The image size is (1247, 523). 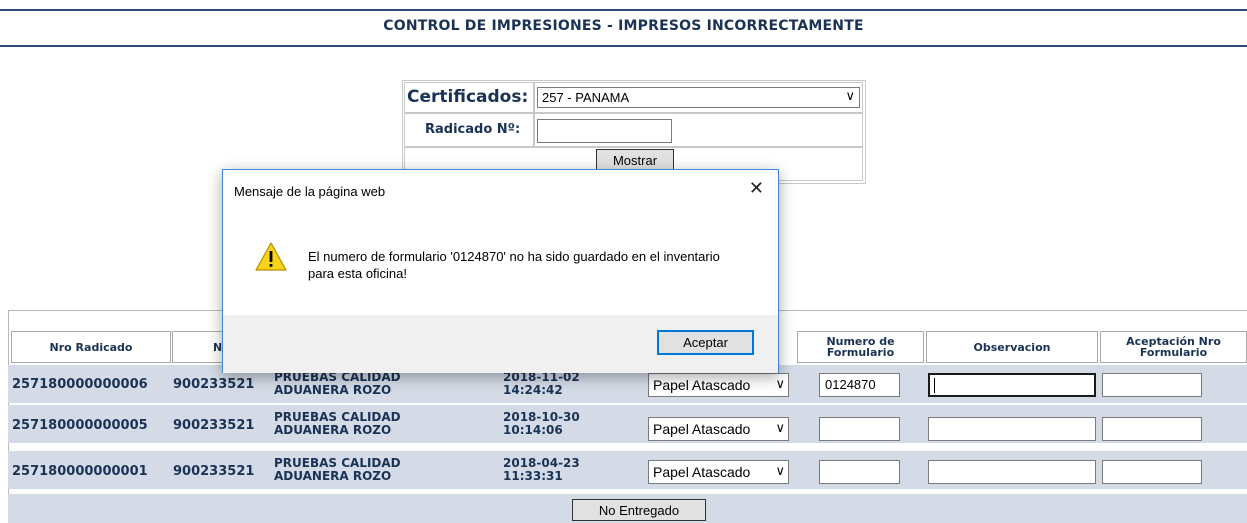 What do you see at coordinates (468, 97) in the screenshot?
I see `certificados-label: Certificados:` at bounding box center [468, 97].